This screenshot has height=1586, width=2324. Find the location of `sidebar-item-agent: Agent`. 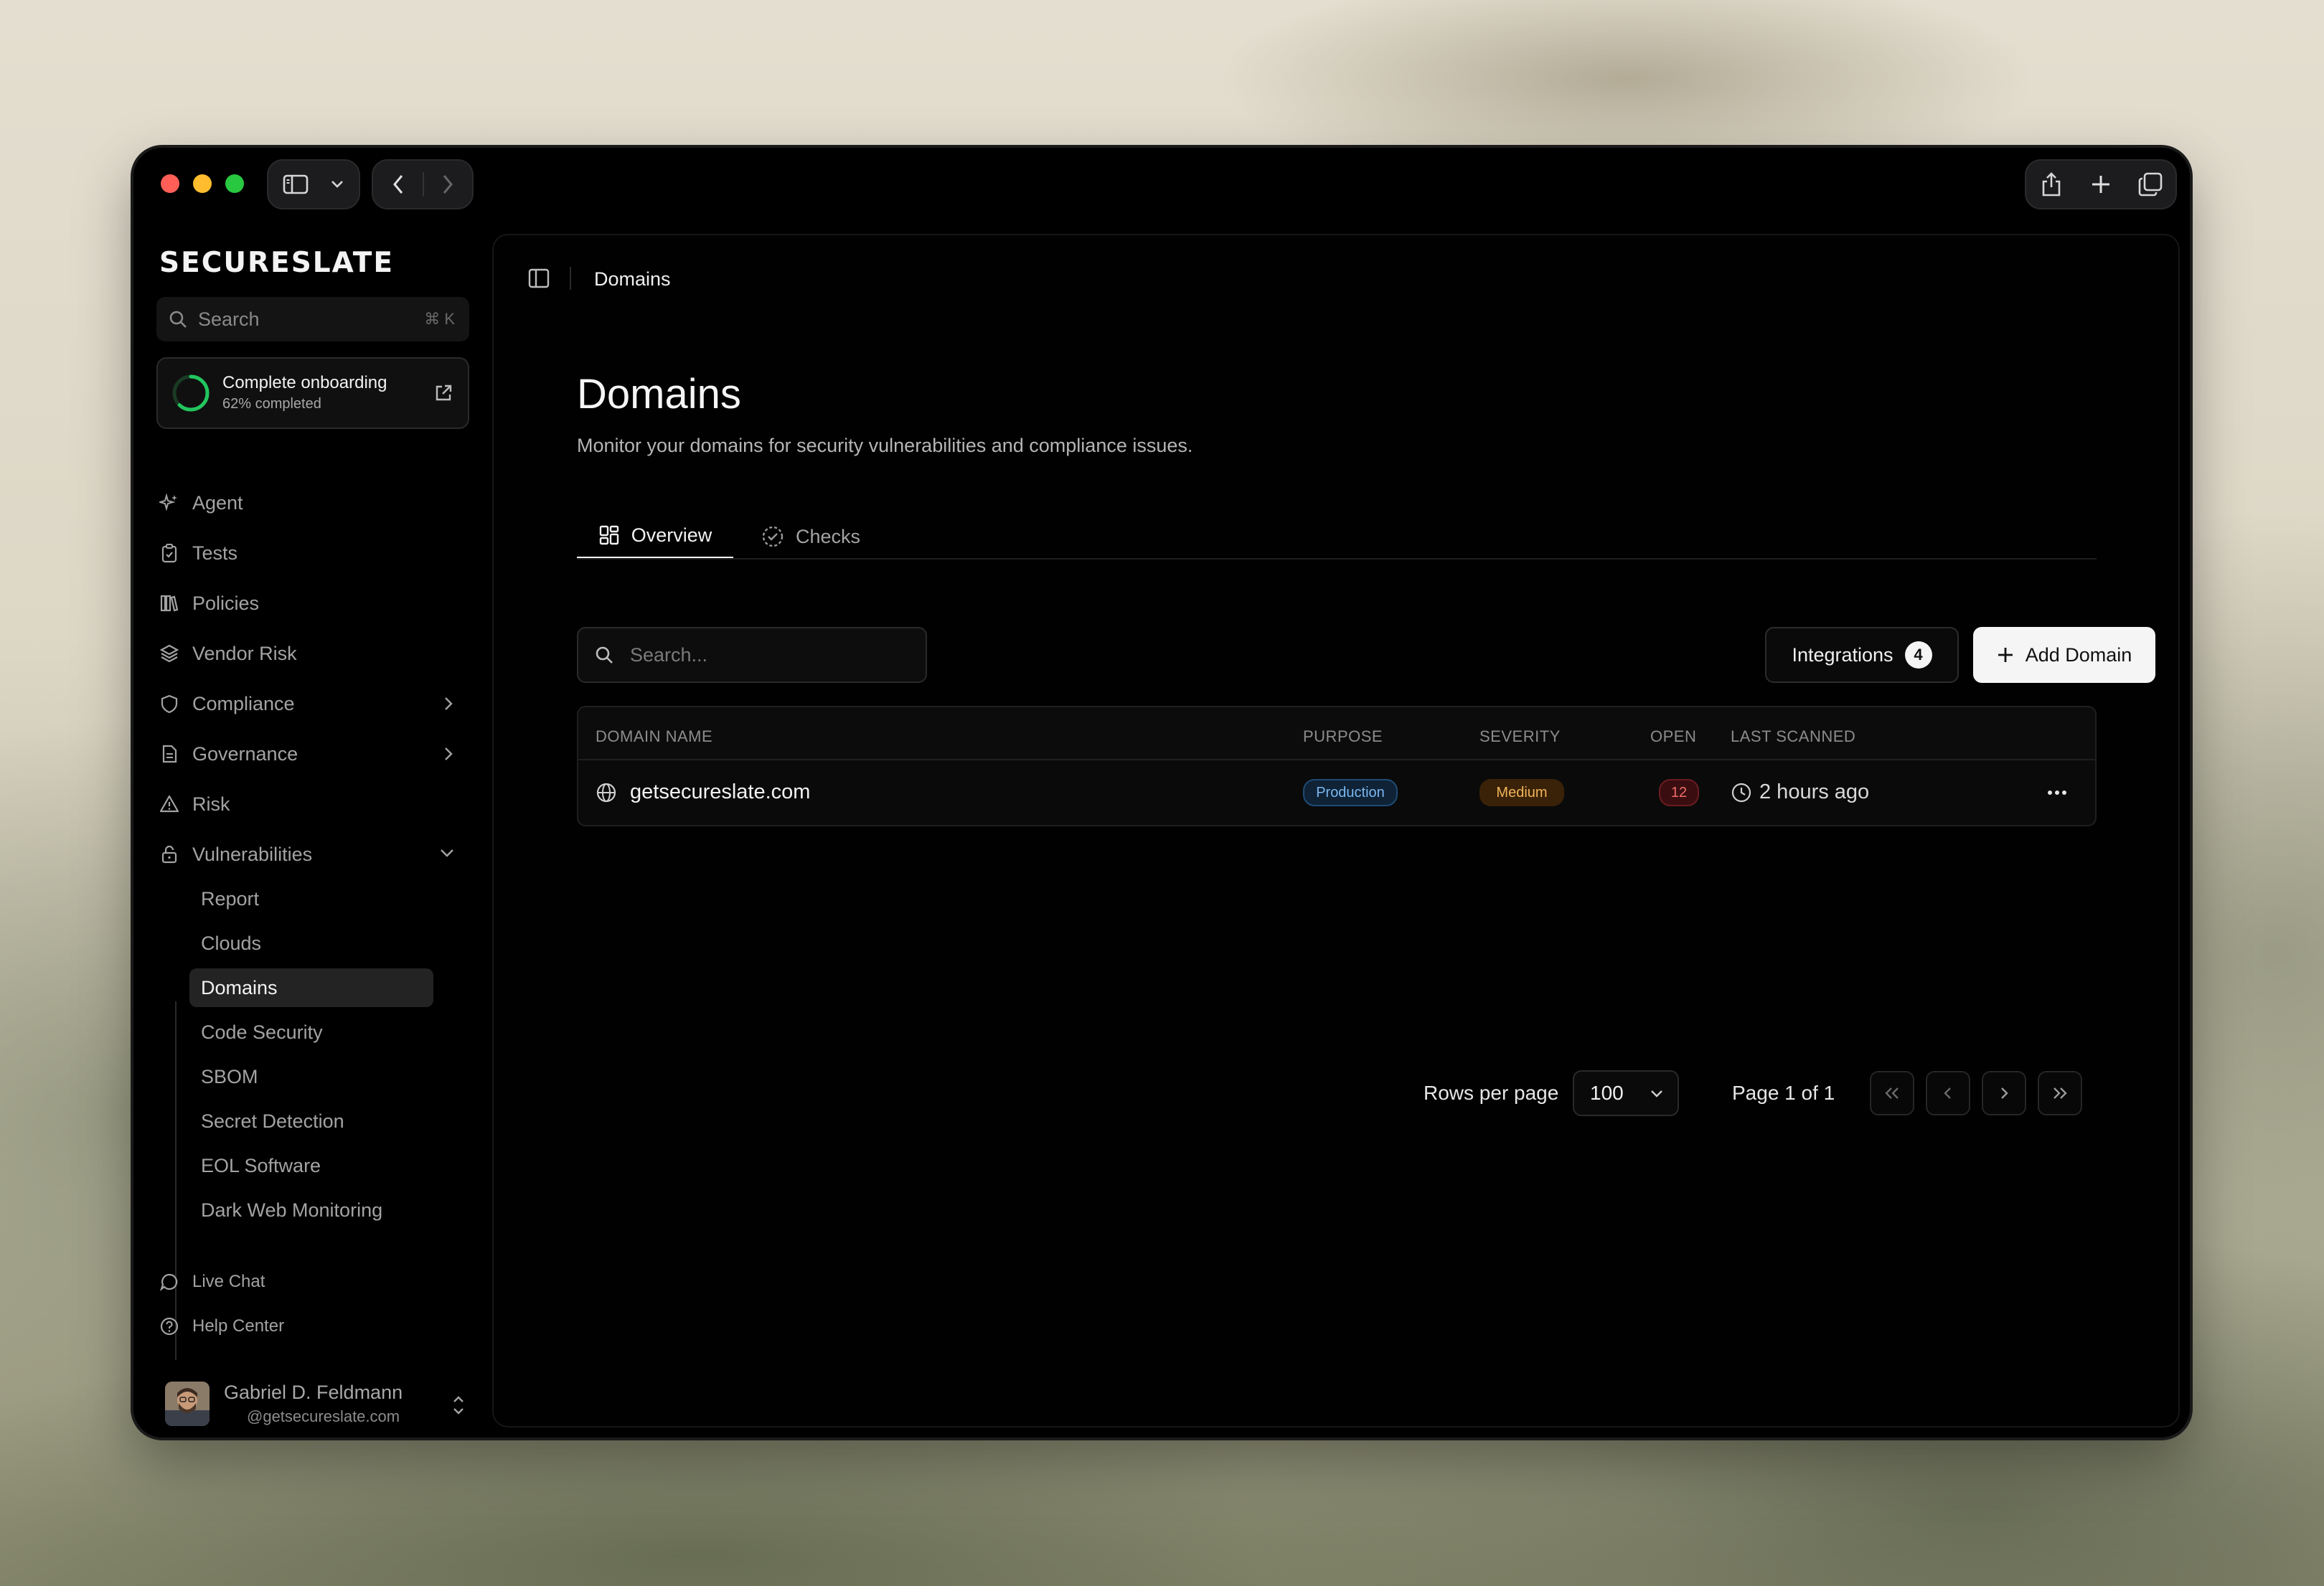

sidebar-item-agent: Agent is located at coordinates (313, 503).